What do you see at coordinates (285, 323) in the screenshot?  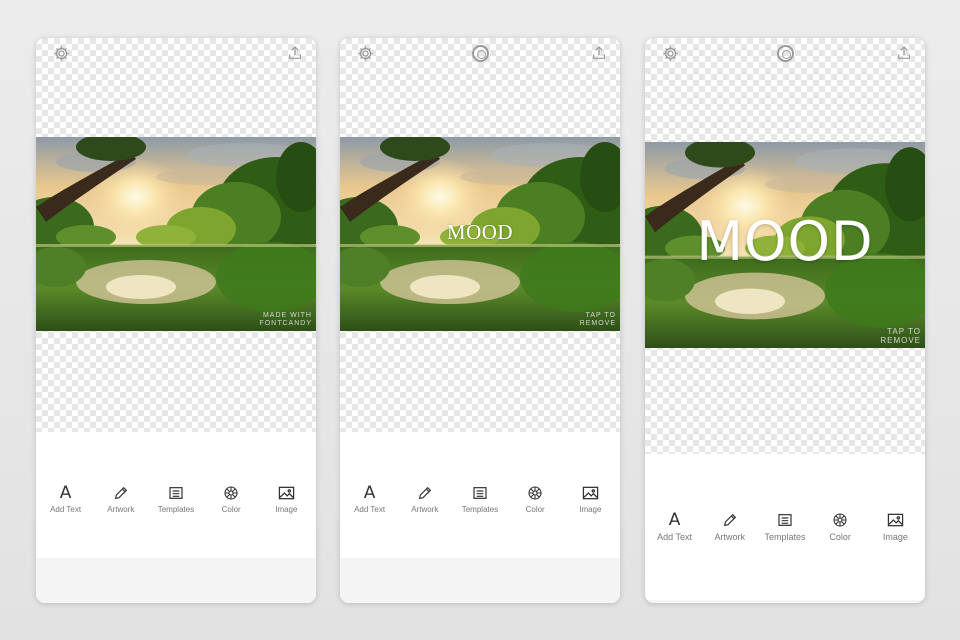 I see `watermark-line-2: FONTCANDY` at bounding box center [285, 323].